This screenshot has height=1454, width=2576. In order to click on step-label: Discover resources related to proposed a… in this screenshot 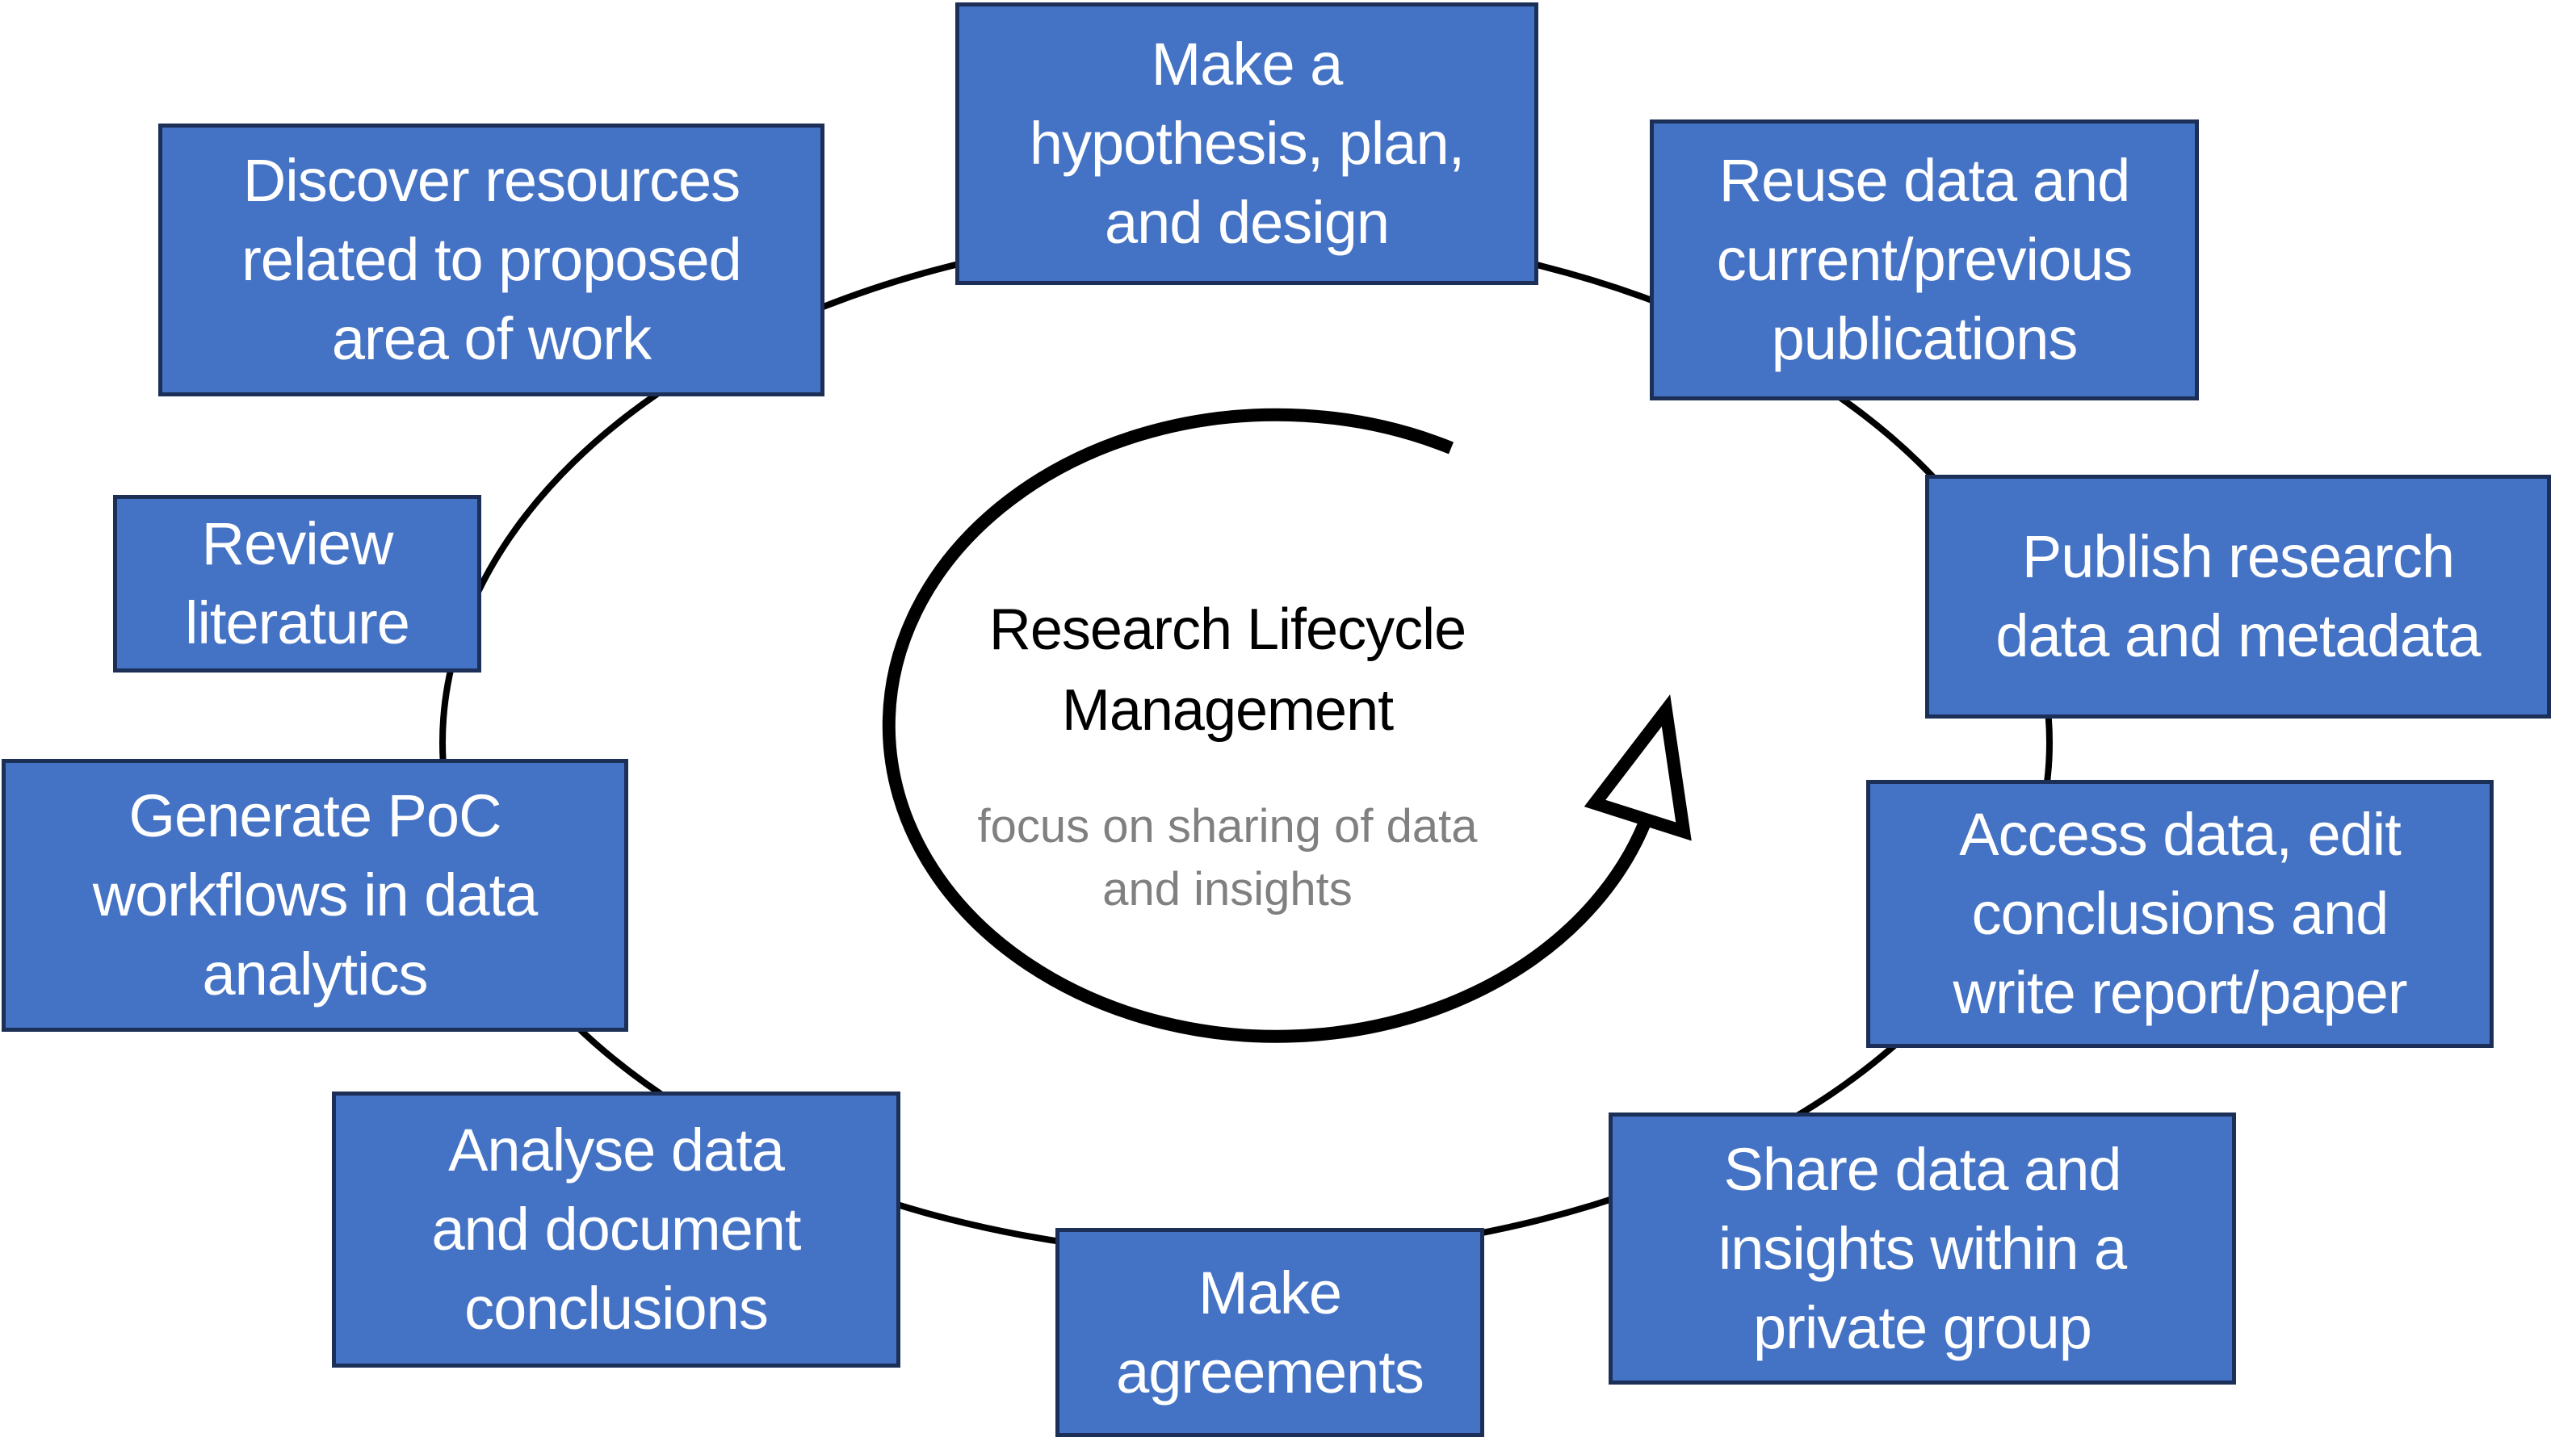, I will do `click(491, 259)`.